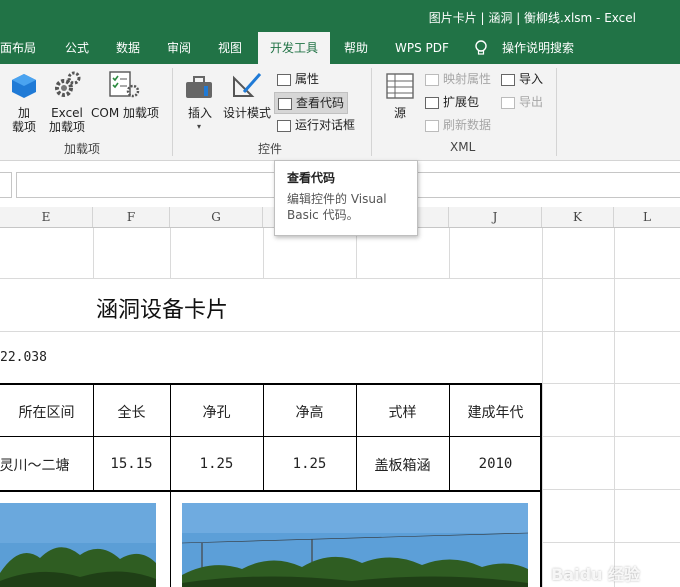 This screenshot has width=680, height=587. What do you see at coordinates (481, 49) in the screenshot?
I see `lightbulb-icon` at bounding box center [481, 49].